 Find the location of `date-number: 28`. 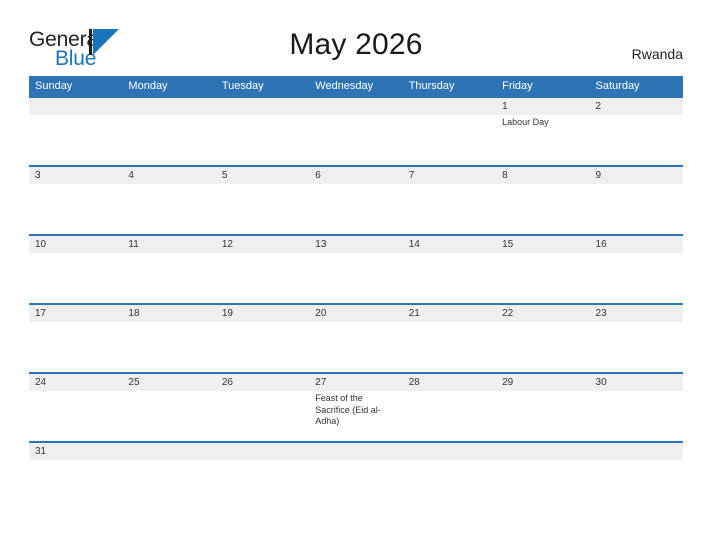

date-number: 28 is located at coordinates (449, 382).